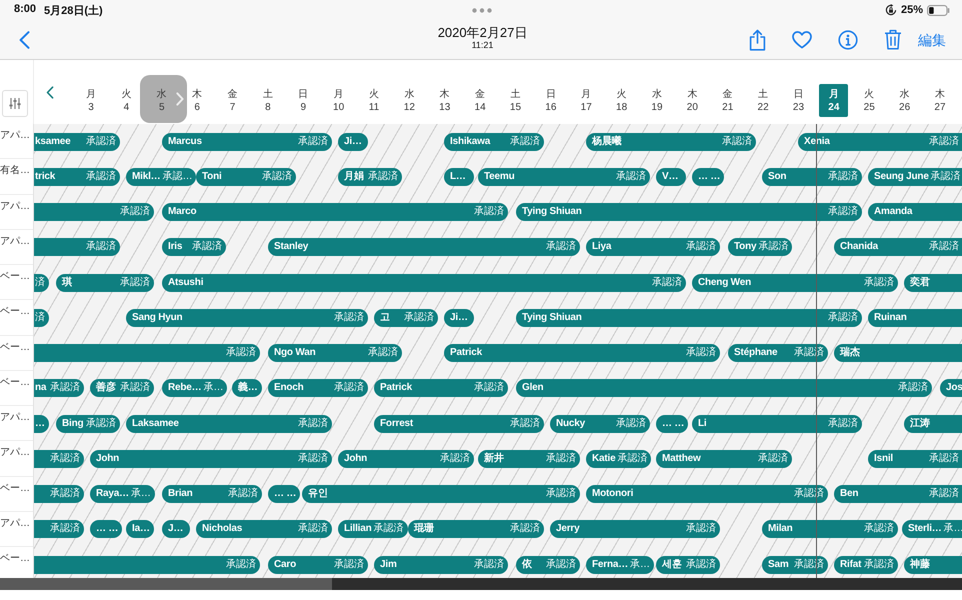 This screenshot has height=600, width=962. What do you see at coordinates (777, 423) in the screenshot?
I see `shift-bar: Li 承認済` at bounding box center [777, 423].